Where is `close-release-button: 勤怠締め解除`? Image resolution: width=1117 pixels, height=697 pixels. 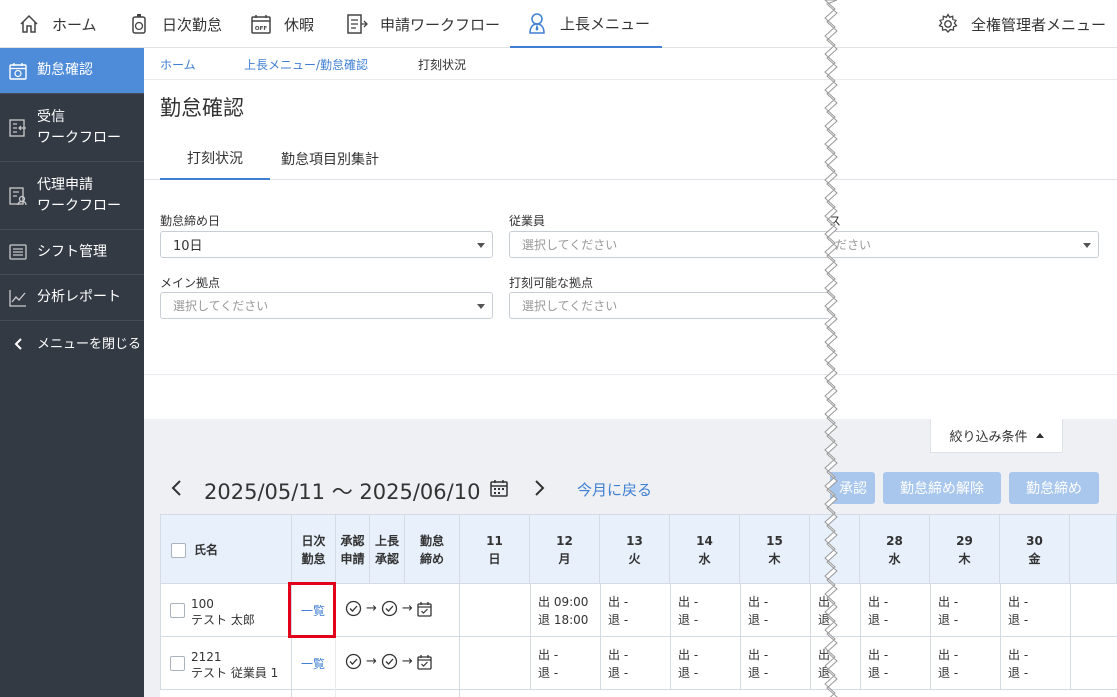
close-release-button: 勤怠締め解除 is located at coordinates (942, 488).